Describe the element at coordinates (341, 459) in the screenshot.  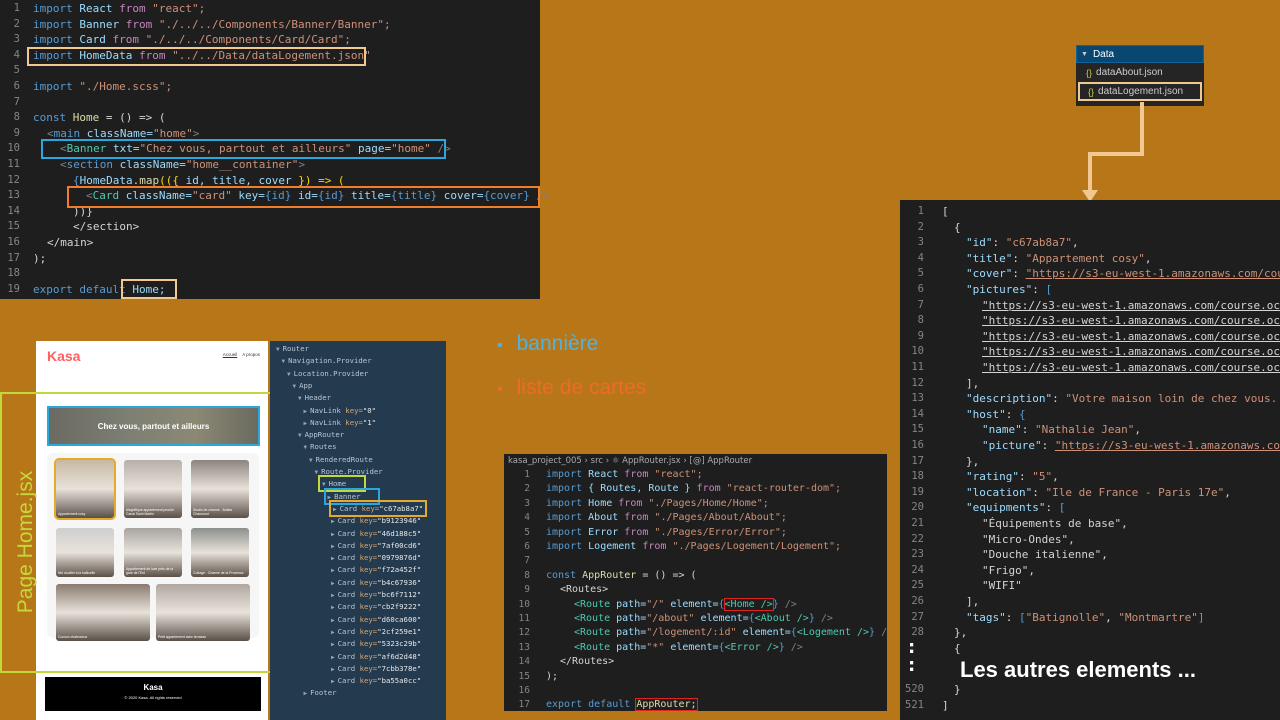
I see `tree-node: ▼ RenderedRoute` at that location.